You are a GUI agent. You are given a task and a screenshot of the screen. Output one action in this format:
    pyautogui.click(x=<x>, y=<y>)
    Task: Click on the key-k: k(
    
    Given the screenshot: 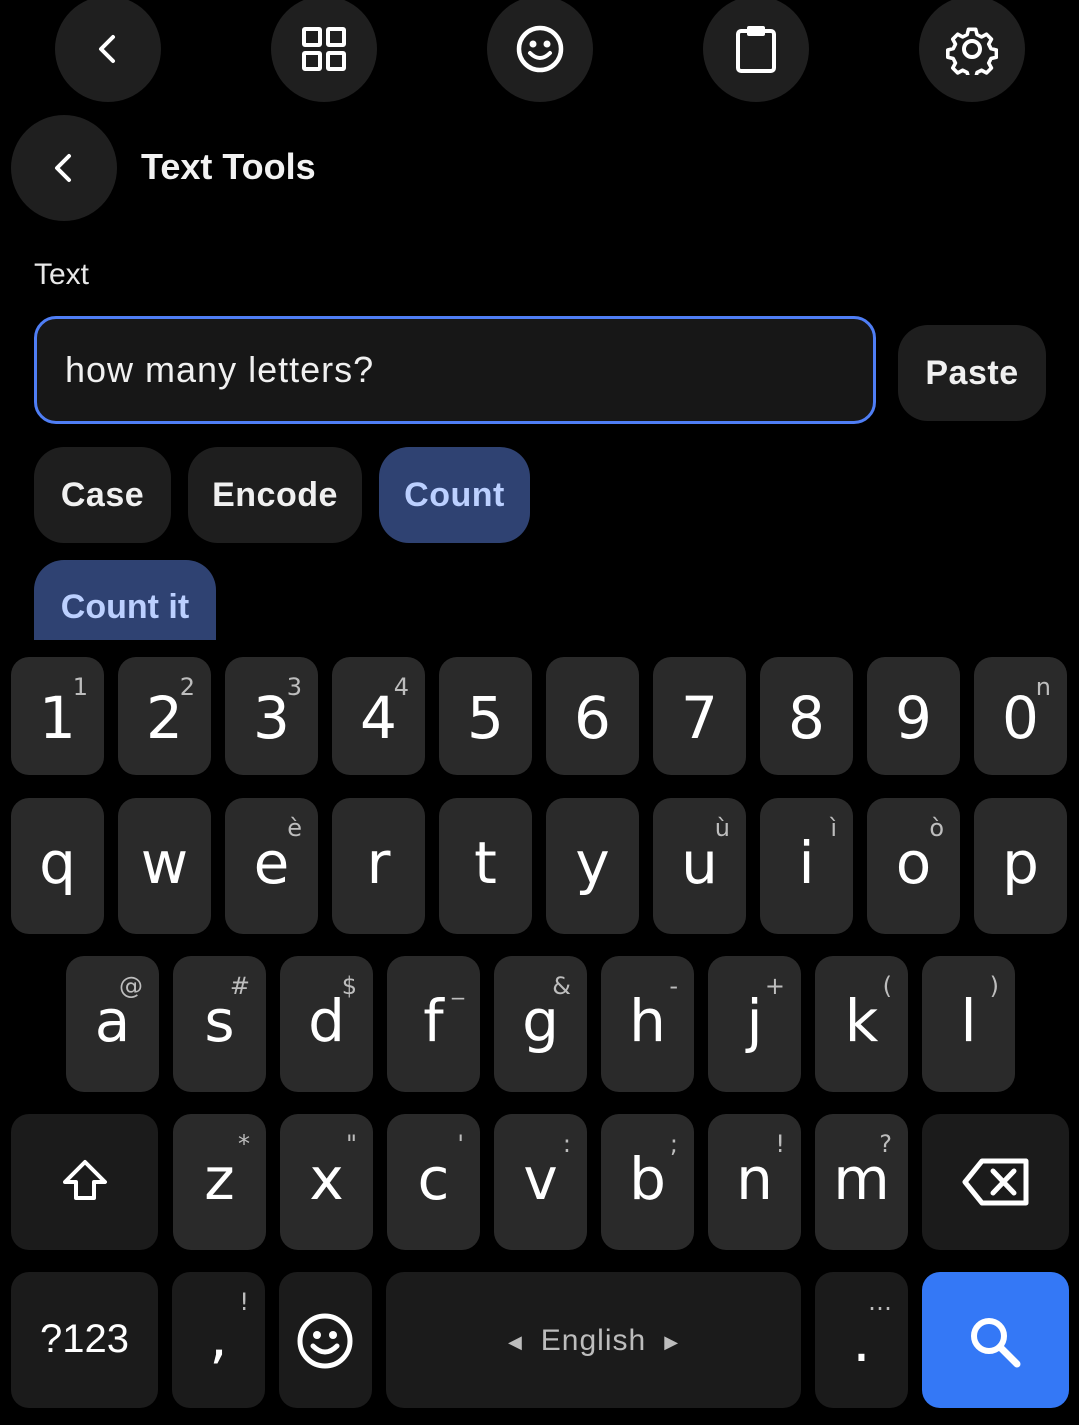 What is the action you would take?
    pyautogui.click(x=861, y=1024)
    